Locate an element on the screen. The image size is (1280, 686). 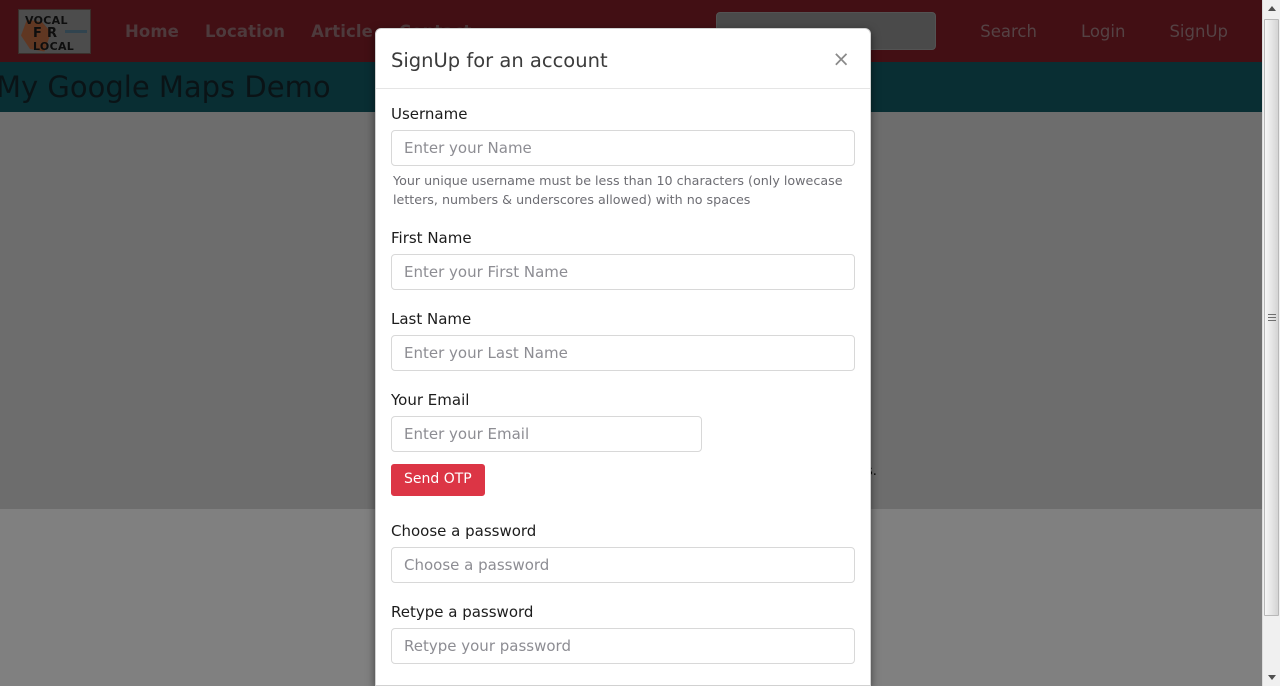
retype-password-label: Retype a password is located at coordinates (462, 611).